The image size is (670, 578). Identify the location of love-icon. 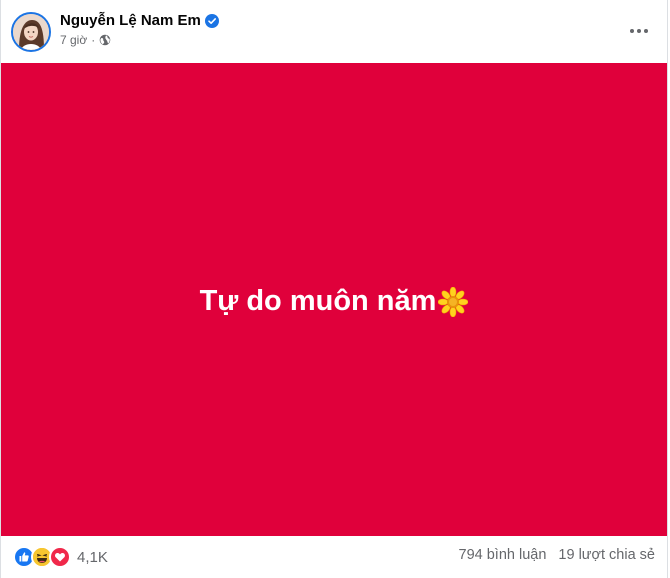
(60, 557).